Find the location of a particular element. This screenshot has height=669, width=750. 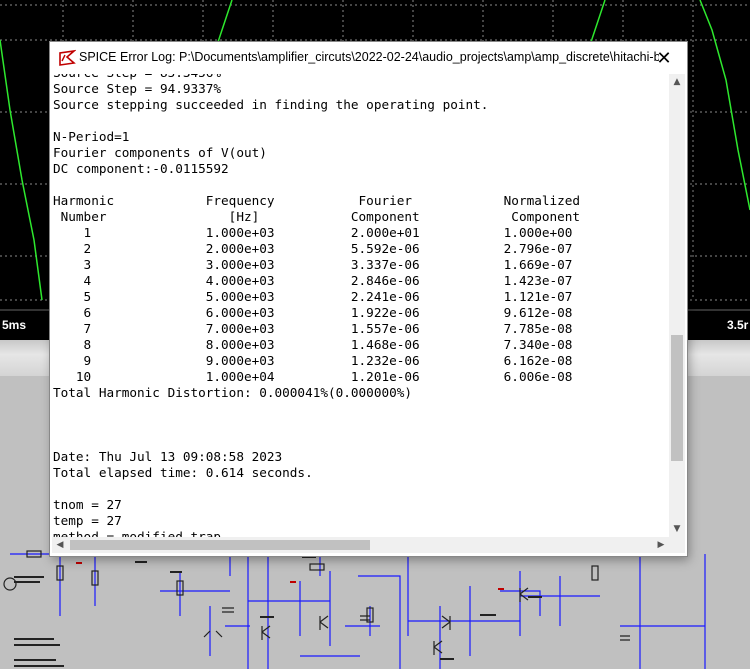

scrollbar-corner is located at coordinates (677, 545).